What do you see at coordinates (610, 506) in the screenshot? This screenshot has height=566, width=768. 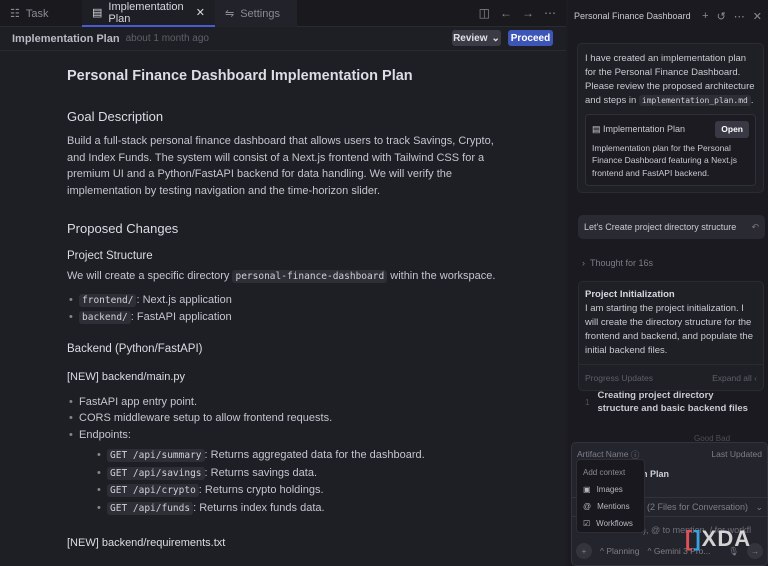 I see `menu-item-mentions: @ Mentions` at bounding box center [610, 506].